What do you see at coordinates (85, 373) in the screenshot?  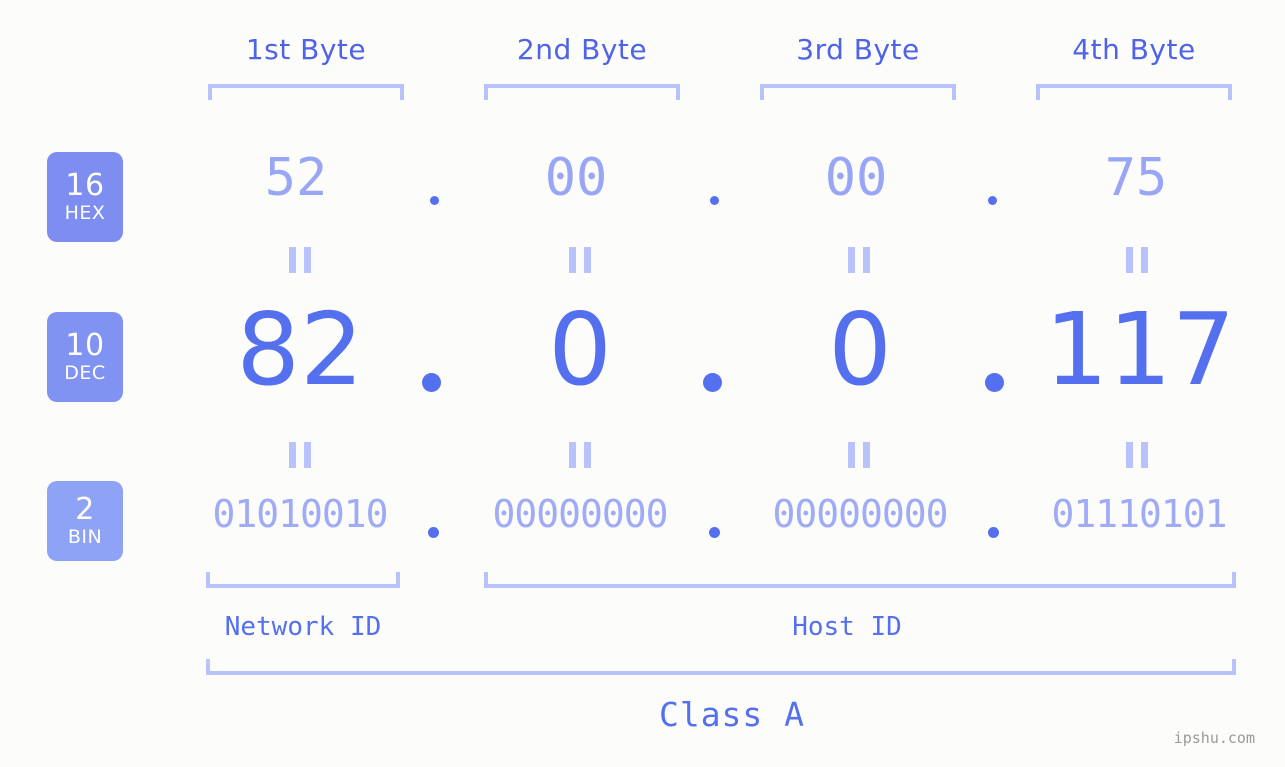 I see `base-badge-dec-name: DEC` at bounding box center [85, 373].